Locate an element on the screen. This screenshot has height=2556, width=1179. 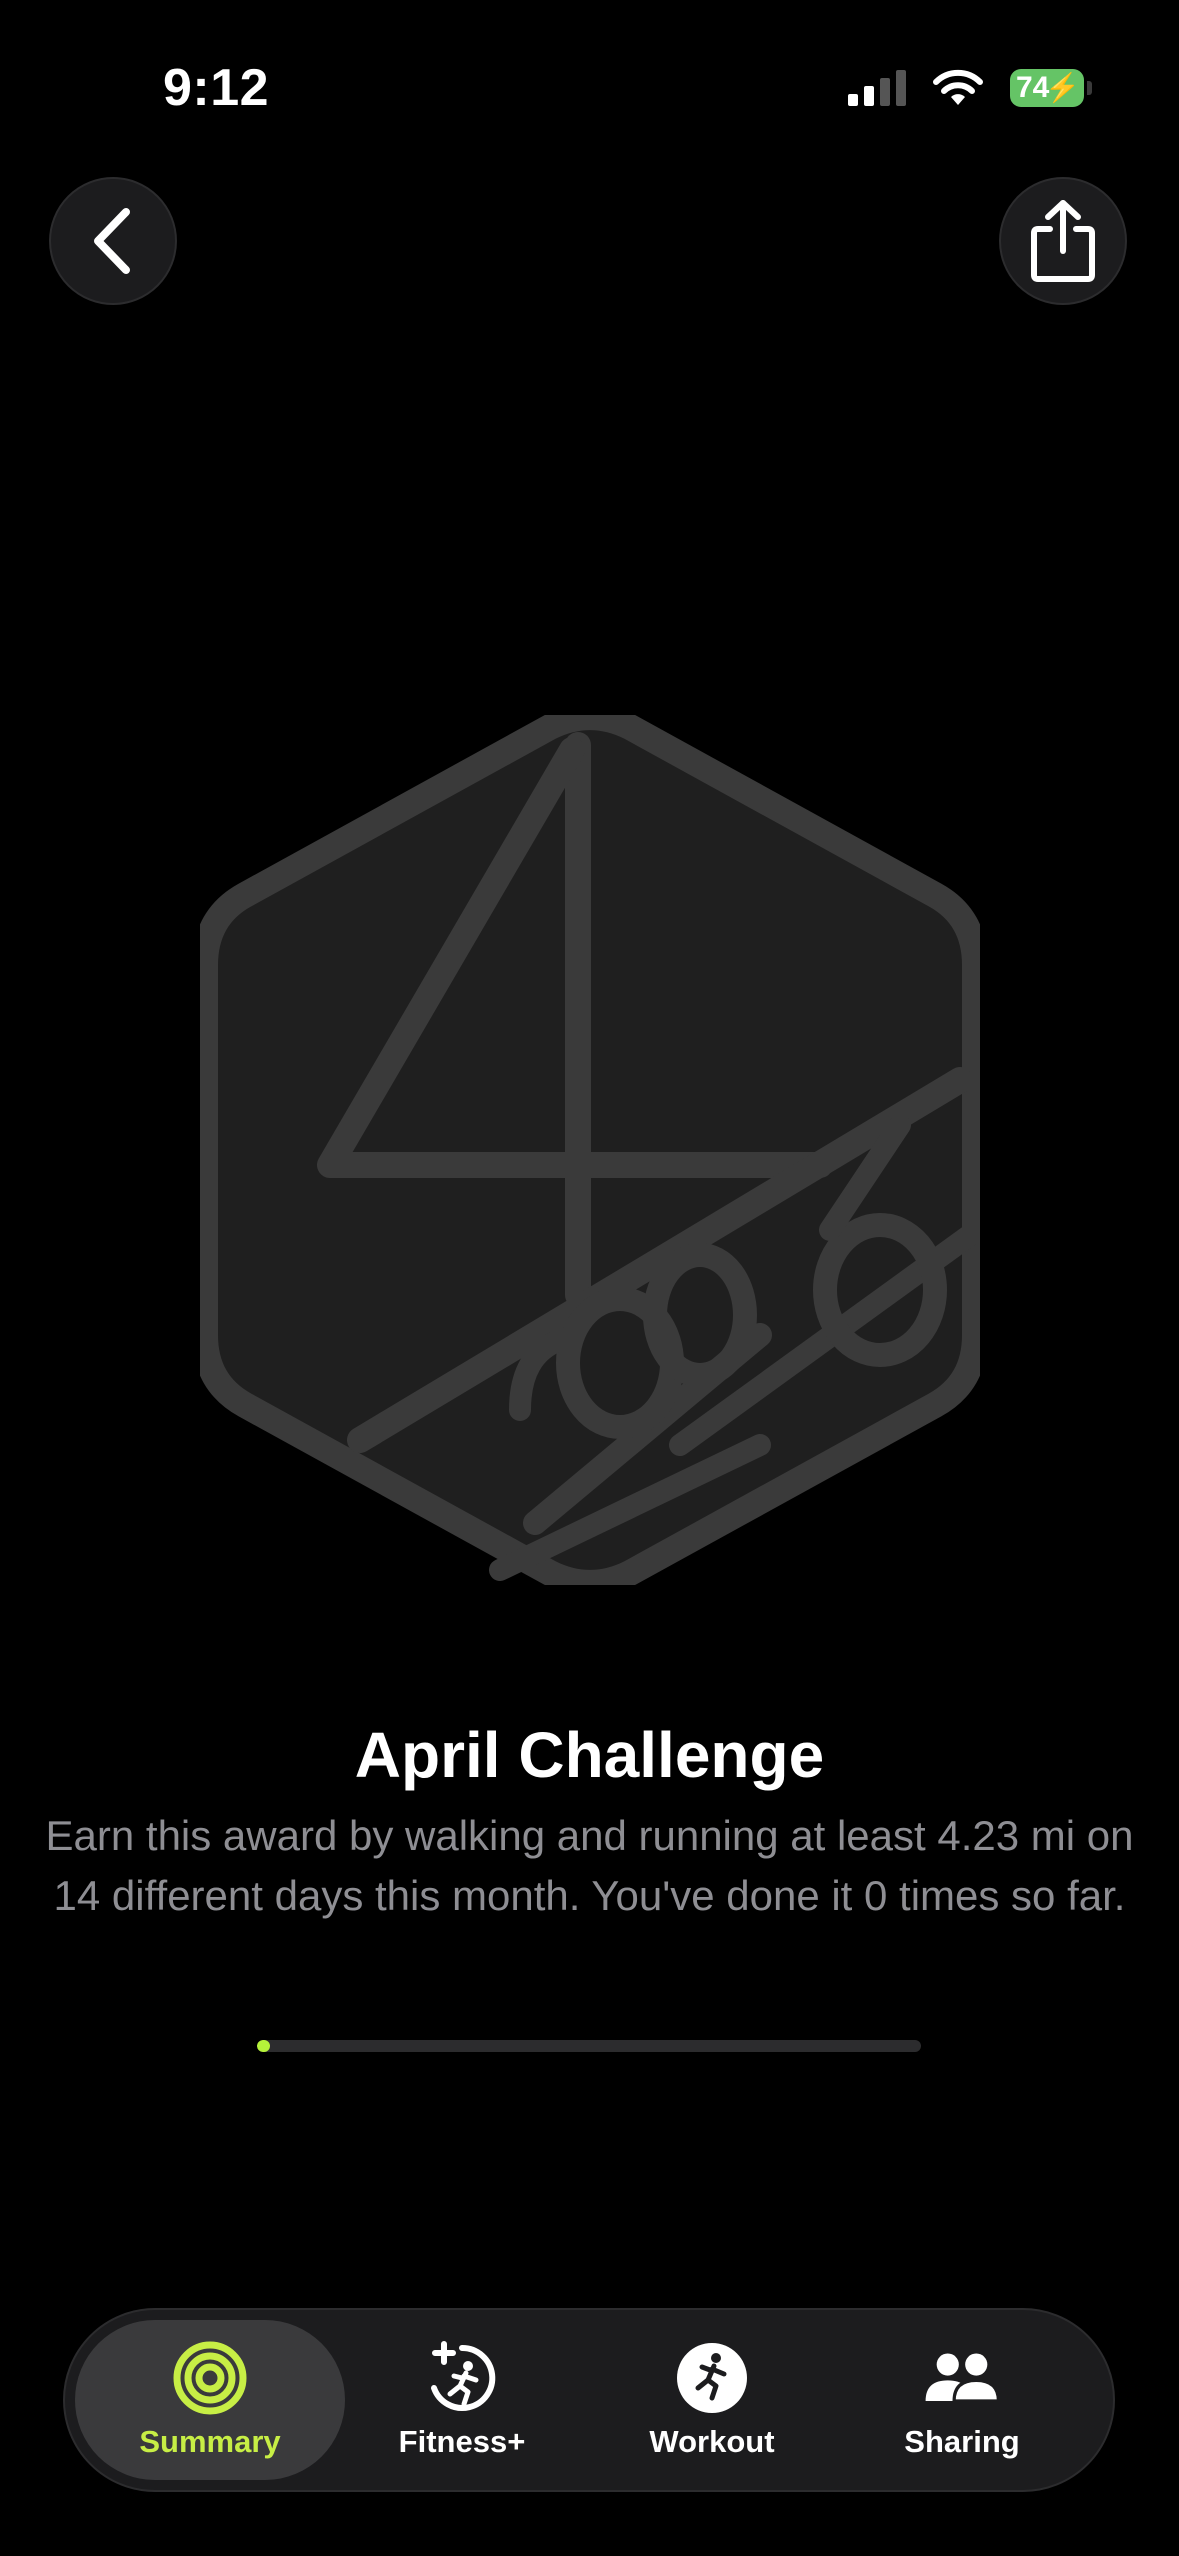
award-progress-bar is located at coordinates (589, 2046).